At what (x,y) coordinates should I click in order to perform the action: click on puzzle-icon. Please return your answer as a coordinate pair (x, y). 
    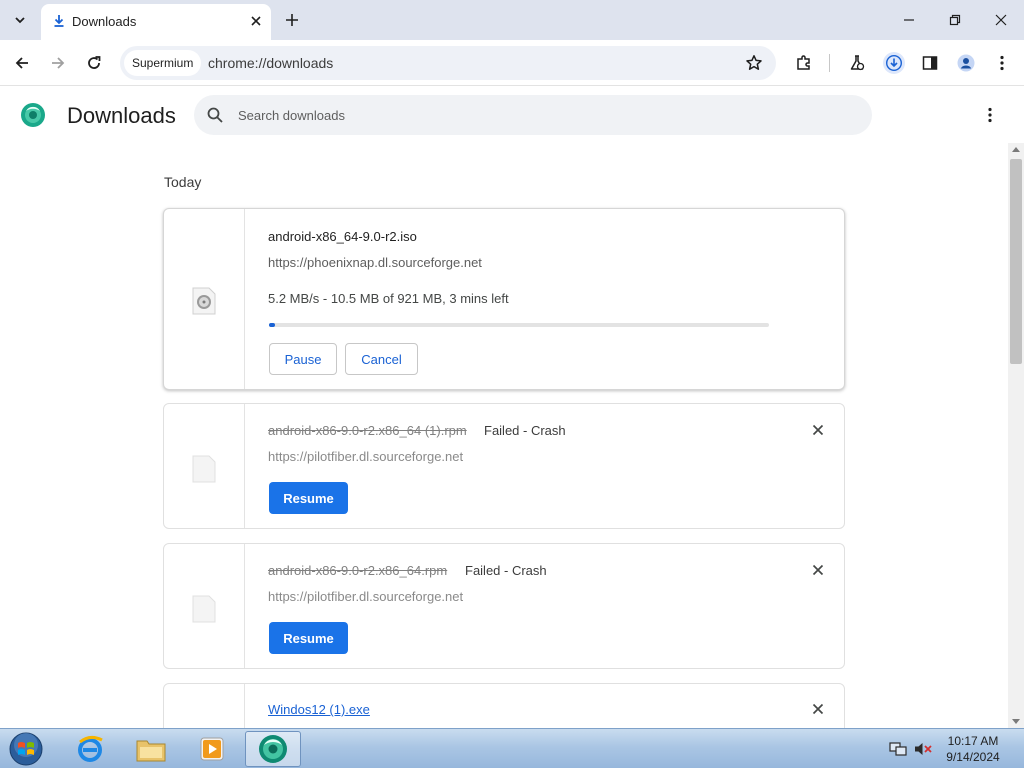
    Looking at the image, I should click on (803, 62).